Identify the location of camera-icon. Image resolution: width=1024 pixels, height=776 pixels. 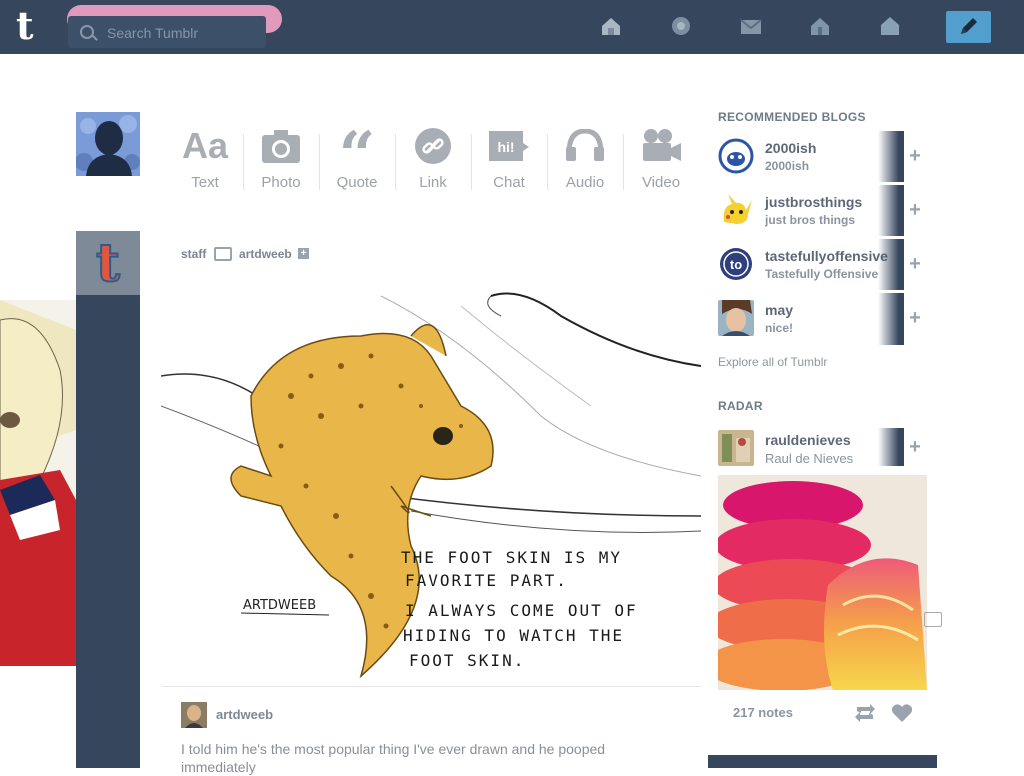
(281, 146).